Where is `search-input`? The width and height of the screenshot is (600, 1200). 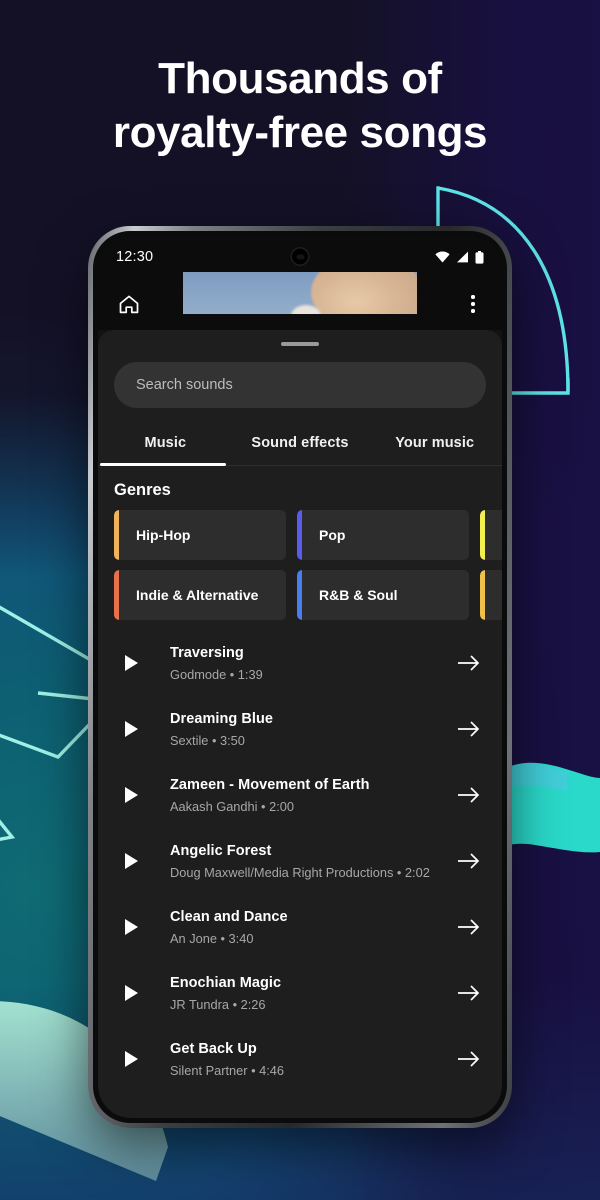 search-input is located at coordinates (300, 385).